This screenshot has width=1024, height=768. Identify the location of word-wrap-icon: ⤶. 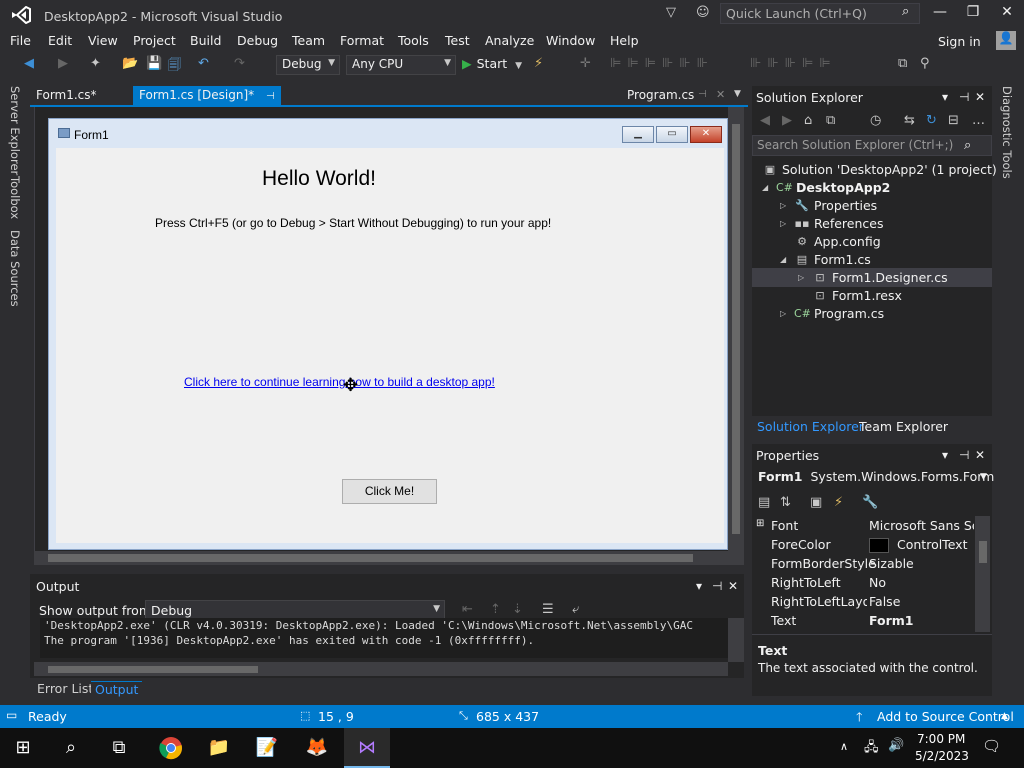
(575, 609).